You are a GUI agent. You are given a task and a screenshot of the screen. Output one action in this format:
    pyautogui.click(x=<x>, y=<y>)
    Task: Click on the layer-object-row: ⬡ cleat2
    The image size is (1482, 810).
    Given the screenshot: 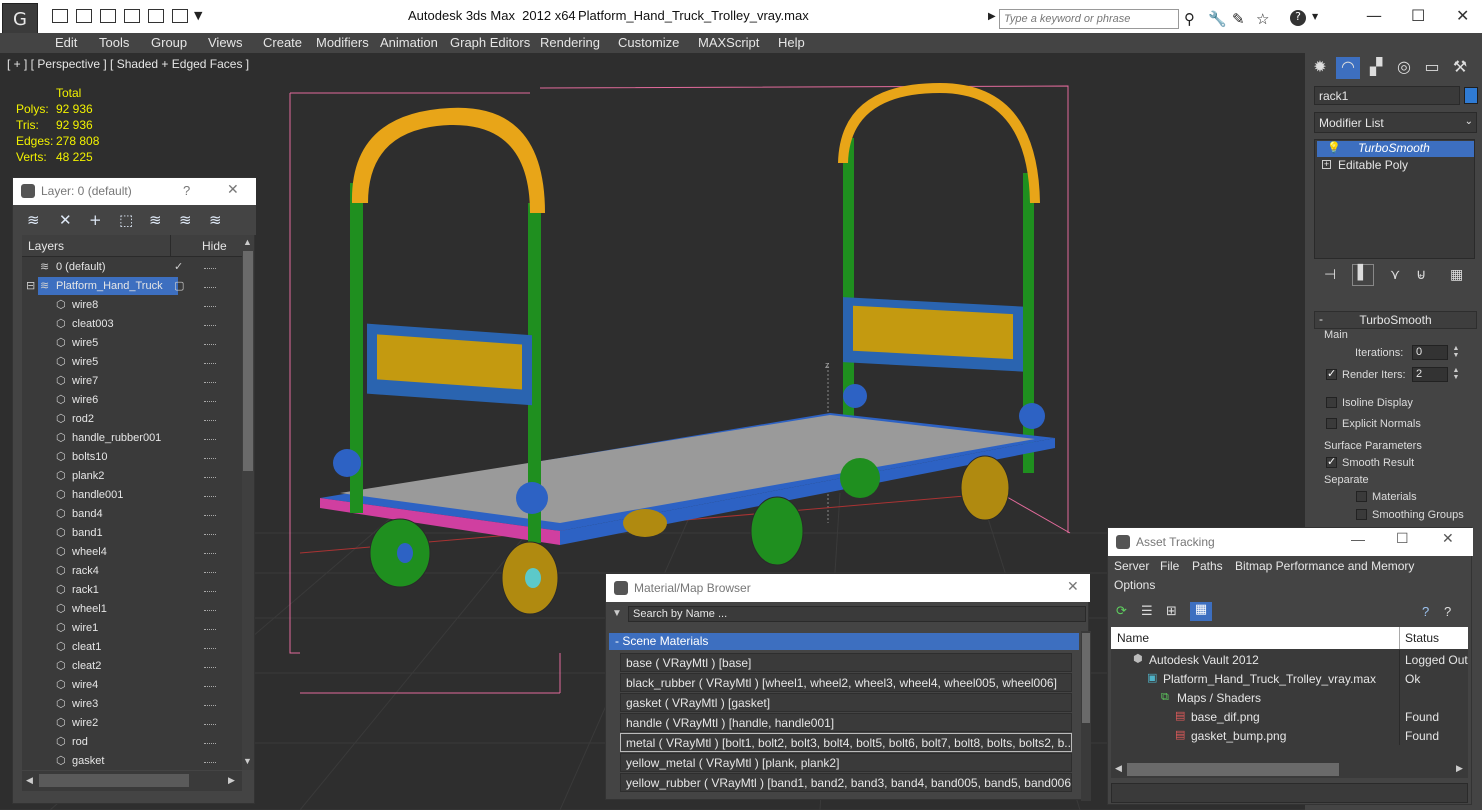 What is the action you would take?
    pyautogui.click(x=132, y=666)
    